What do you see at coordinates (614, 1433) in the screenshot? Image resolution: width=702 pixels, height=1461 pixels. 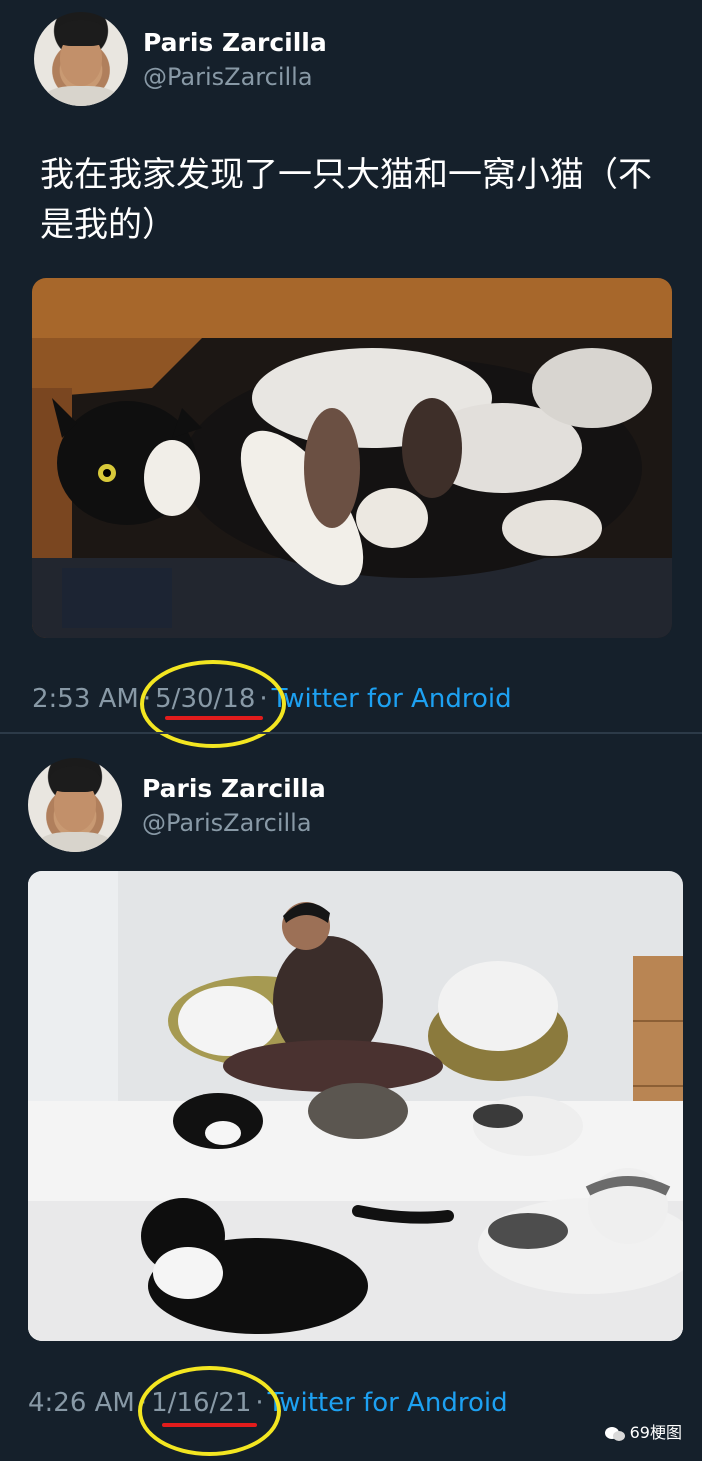 I see `wechat-icon` at bounding box center [614, 1433].